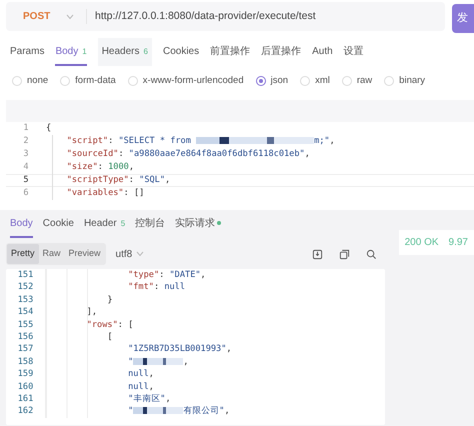  I want to click on copy-icon, so click(344, 254).